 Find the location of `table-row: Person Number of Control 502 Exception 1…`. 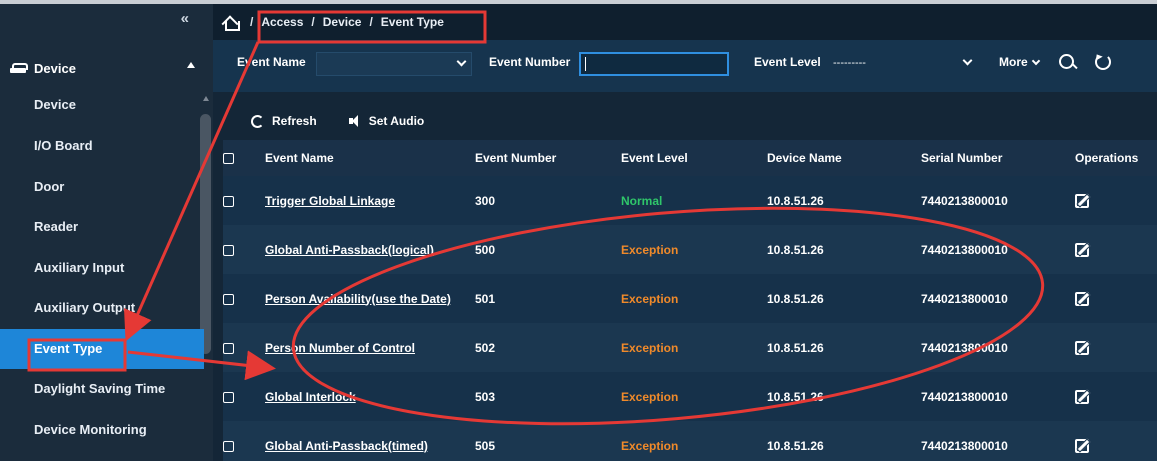

table-row: Person Number of Control 502 Exception 1… is located at coordinates (690, 347).